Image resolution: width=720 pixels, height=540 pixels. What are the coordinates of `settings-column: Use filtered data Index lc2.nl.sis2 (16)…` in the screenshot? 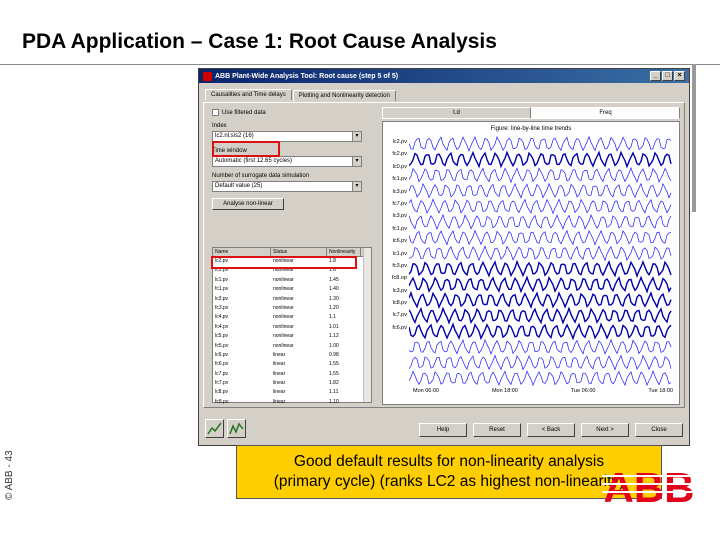 It's located at (287, 159).